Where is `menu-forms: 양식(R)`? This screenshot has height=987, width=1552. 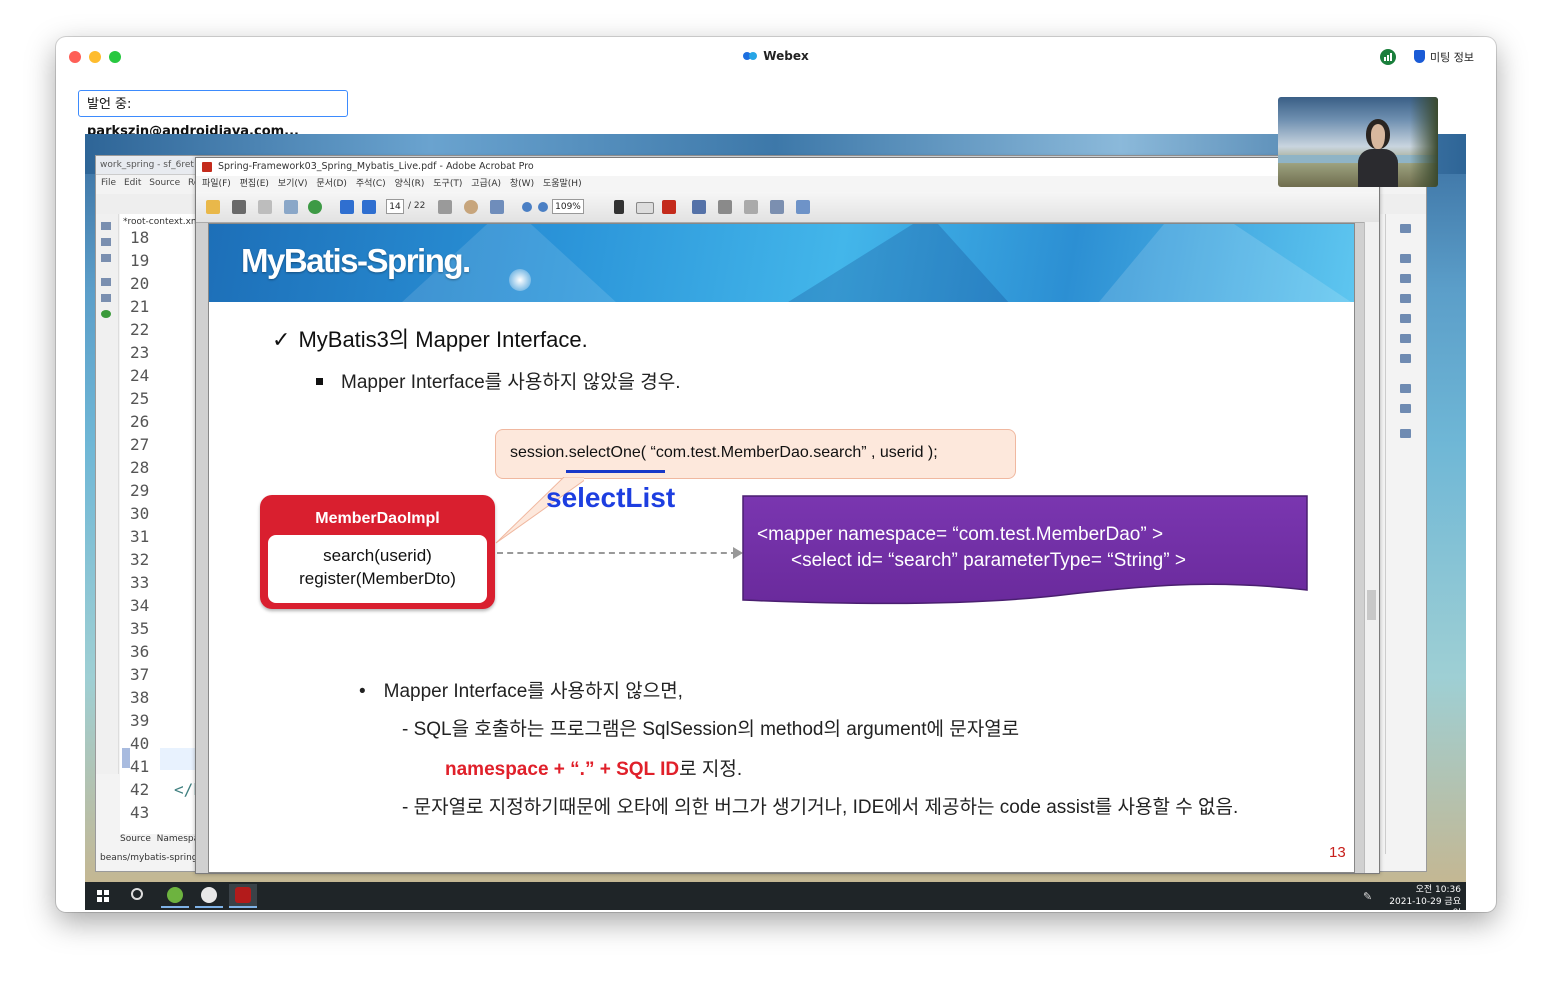
menu-forms: 양식(R) is located at coordinates (410, 184).